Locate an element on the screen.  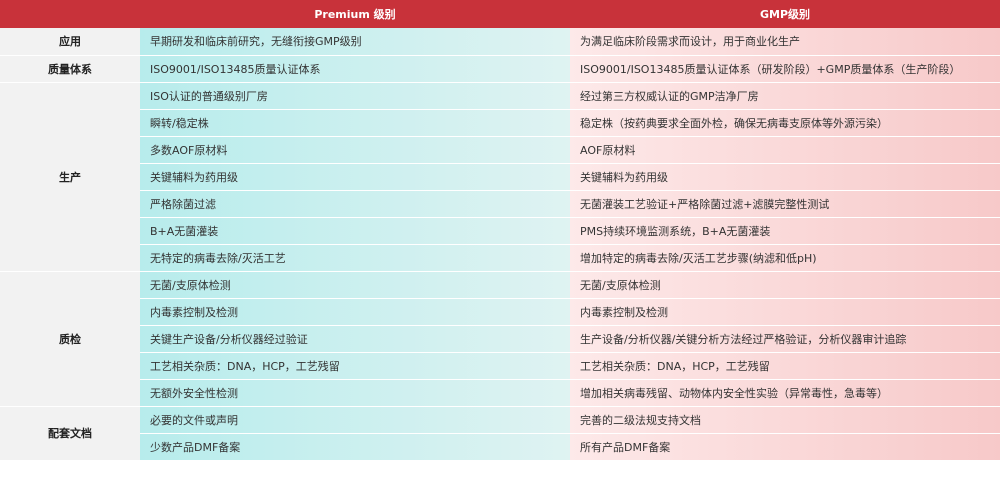
gmp-cell: 内毒素控制及检测 is located at coordinates (785, 312).